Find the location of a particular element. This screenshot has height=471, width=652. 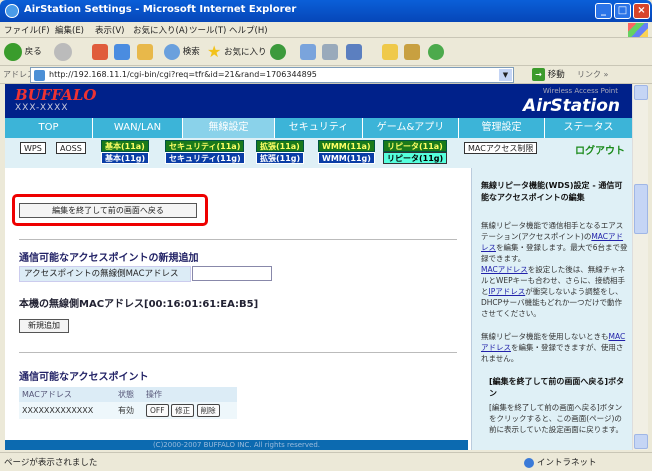

dropdown-icon: ▼ is located at coordinates (505, 75).